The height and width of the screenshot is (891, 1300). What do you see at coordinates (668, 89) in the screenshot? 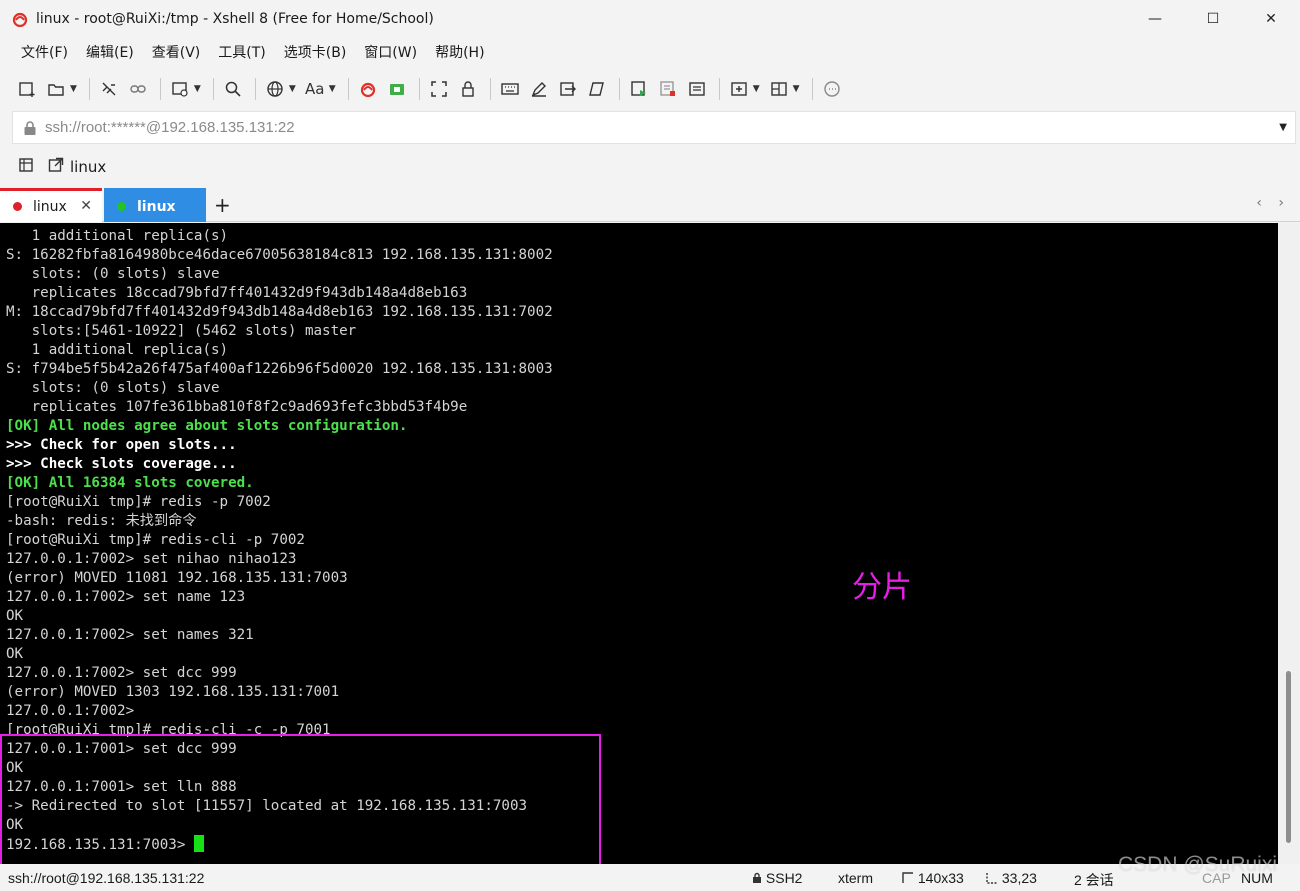
I see `log-icon` at bounding box center [668, 89].